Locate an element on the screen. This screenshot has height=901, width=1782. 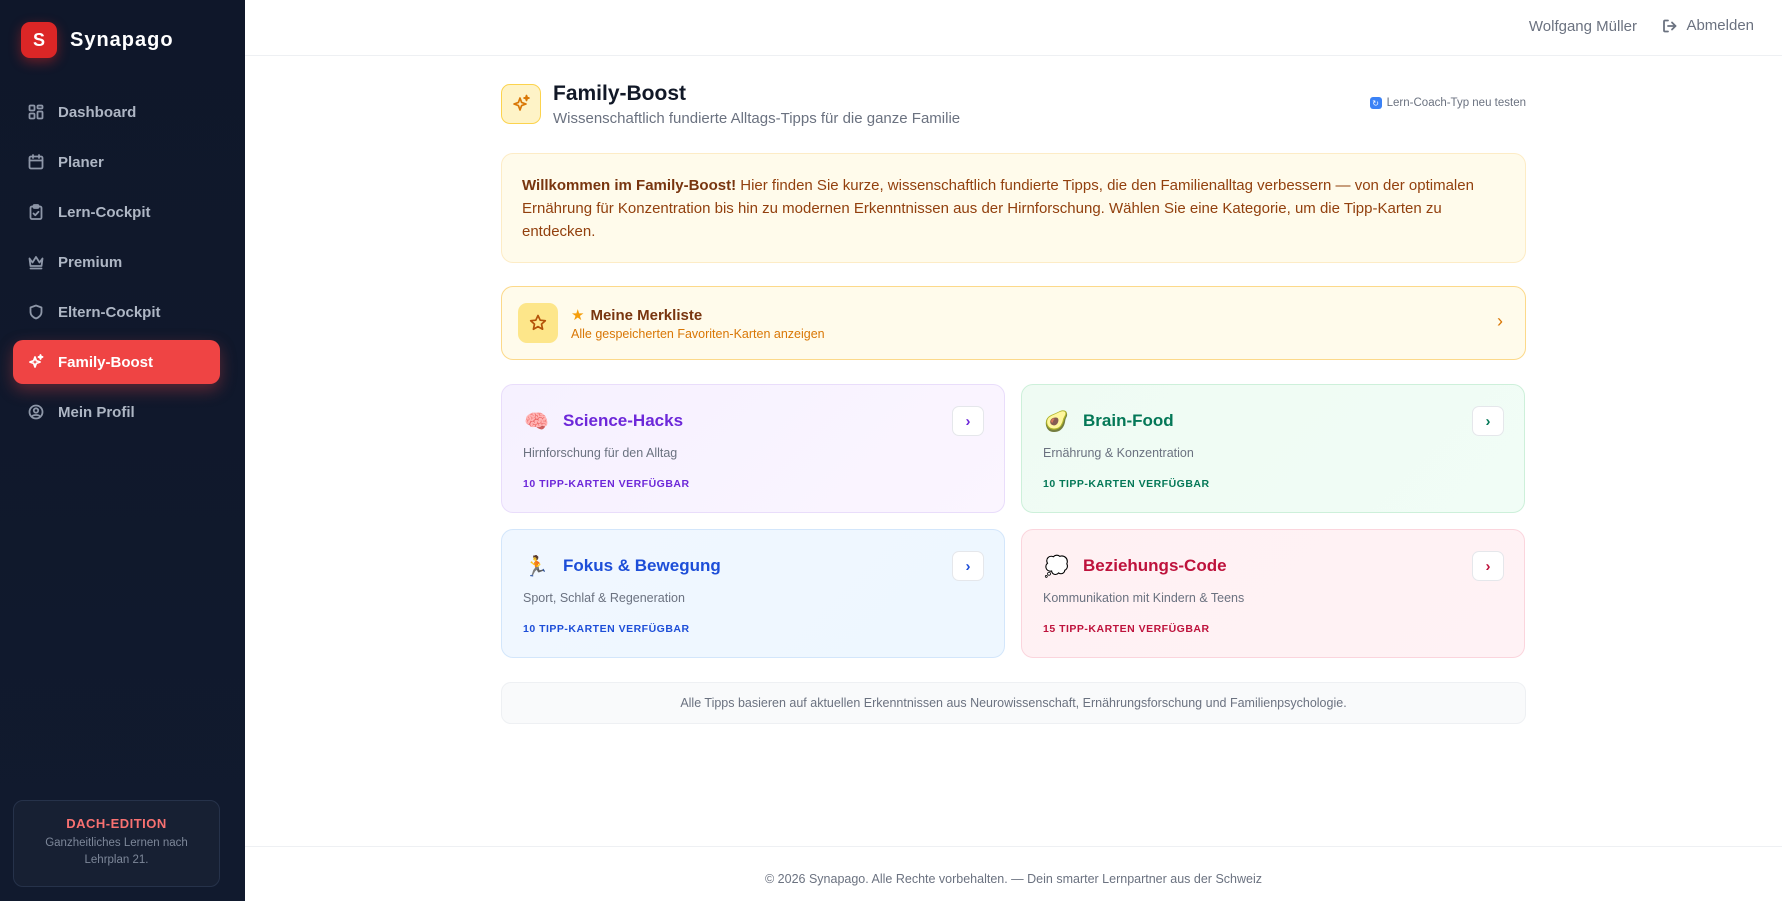
sidebar-item-premium: Premium is located at coordinates (116, 262).